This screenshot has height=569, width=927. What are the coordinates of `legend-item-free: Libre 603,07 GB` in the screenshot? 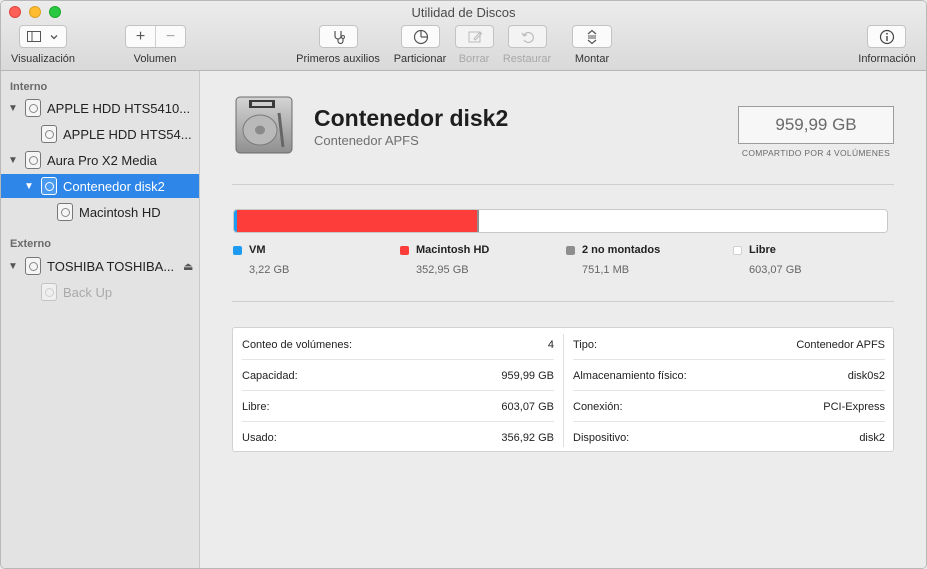 It's located at (767, 260).